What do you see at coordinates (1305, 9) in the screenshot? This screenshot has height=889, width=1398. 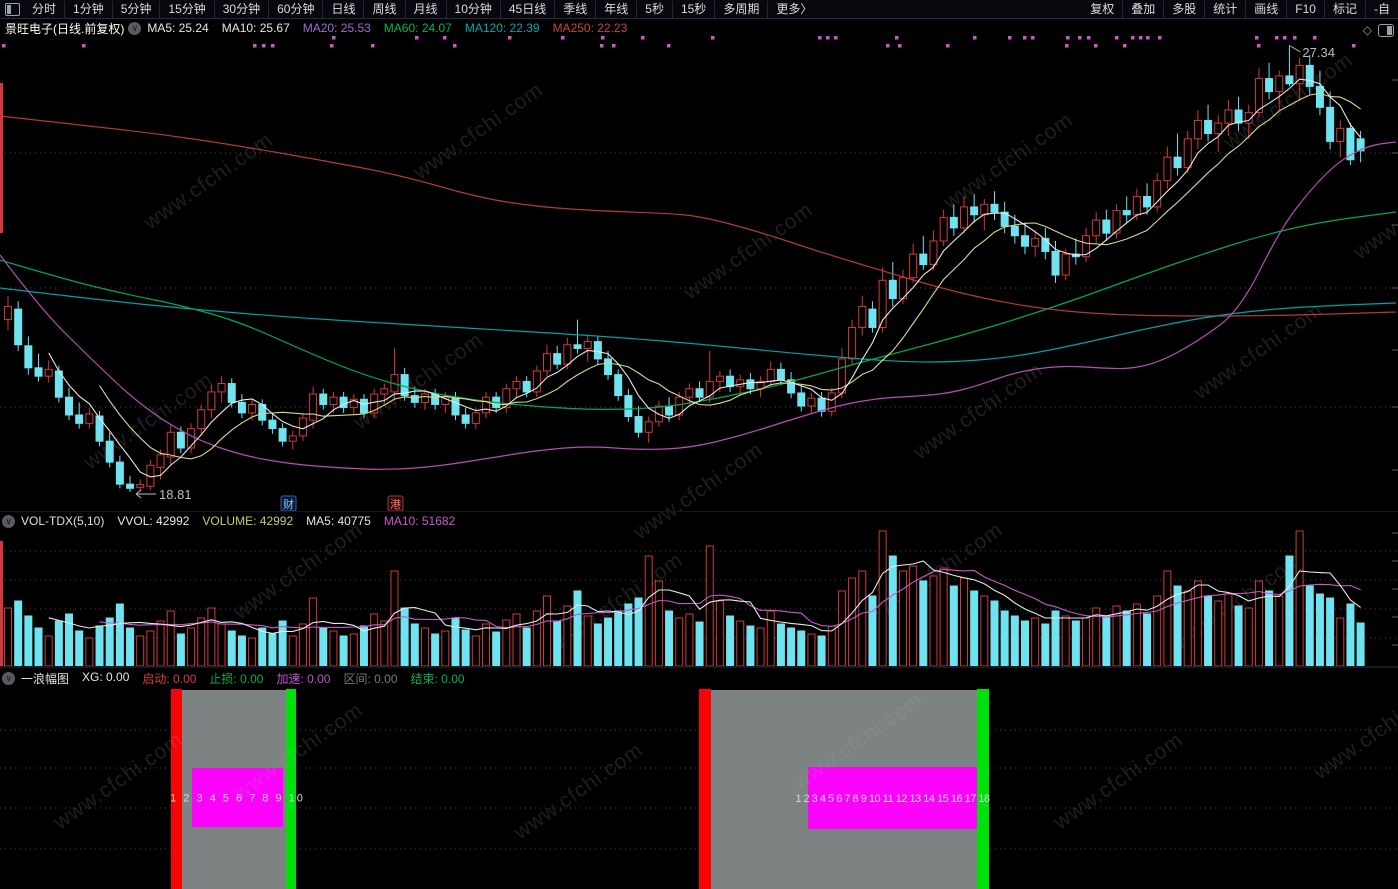 I see `menu-item-F10: F10` at bounding box center [1305, 9].